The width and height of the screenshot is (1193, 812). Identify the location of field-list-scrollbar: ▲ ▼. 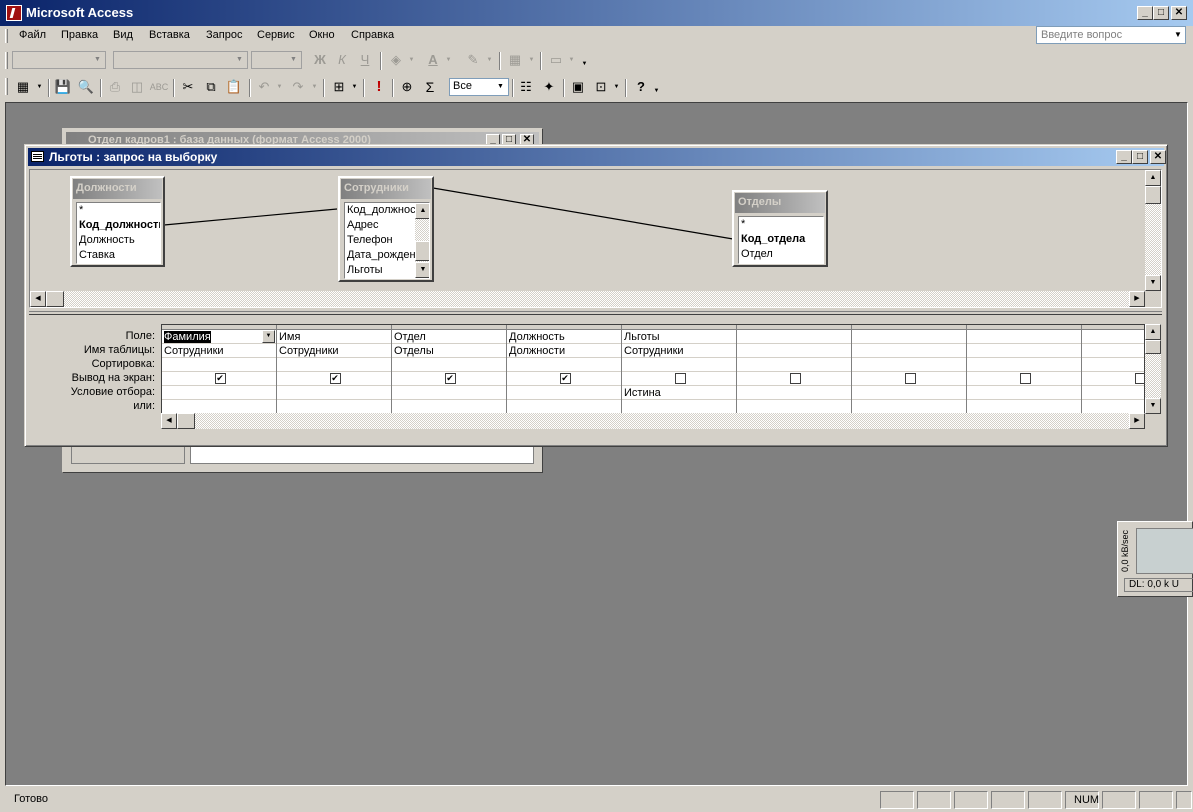
(422, 240).